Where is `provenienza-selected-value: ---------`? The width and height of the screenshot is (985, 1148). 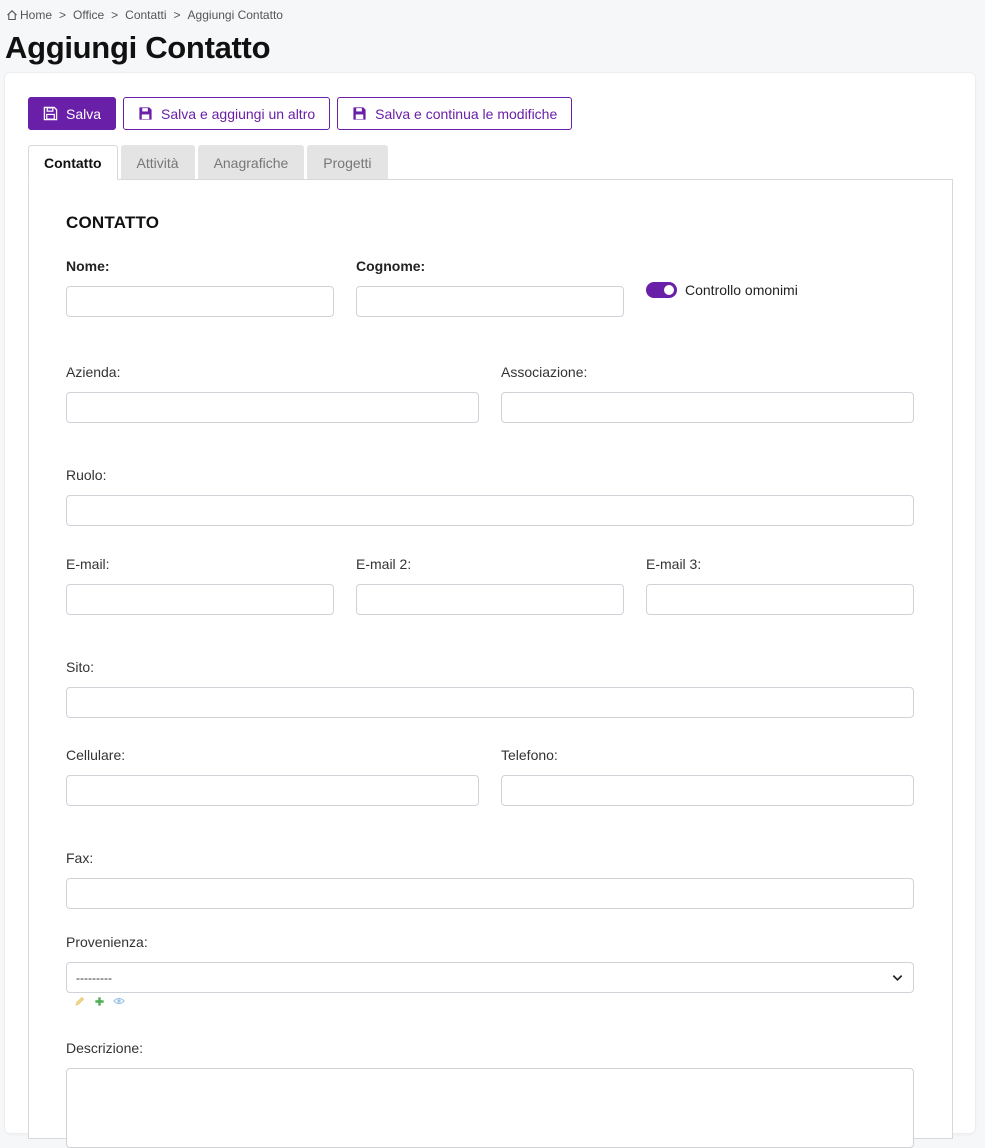
provenienza-selected-value: --------- is located at coordinates (94, 977).